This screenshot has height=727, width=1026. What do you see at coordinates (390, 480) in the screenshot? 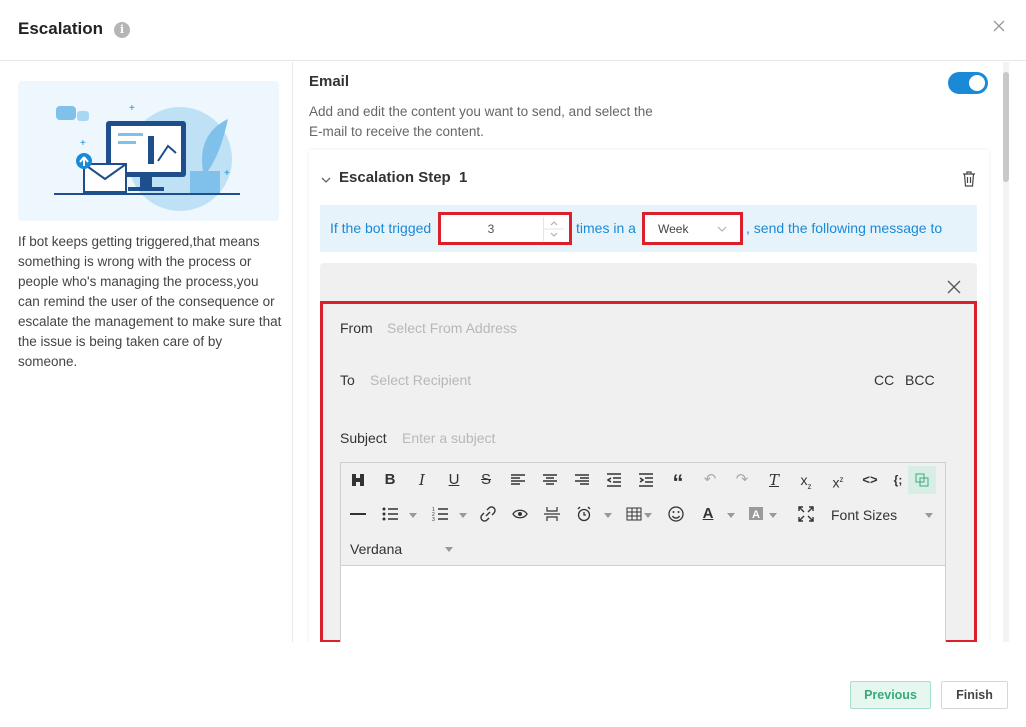
I see `bold-icon: B` at bounding box center [390, 480].